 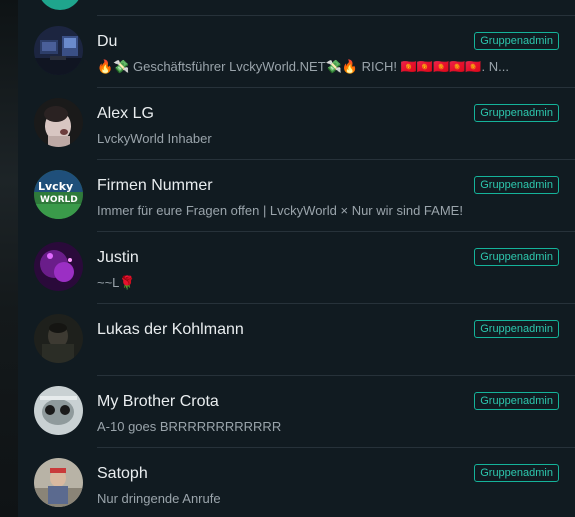 What do you see at coordinates (155, 185) in the screenshot?
I see `member-name: Firmen Nummer` at bounding box center [155, 185].